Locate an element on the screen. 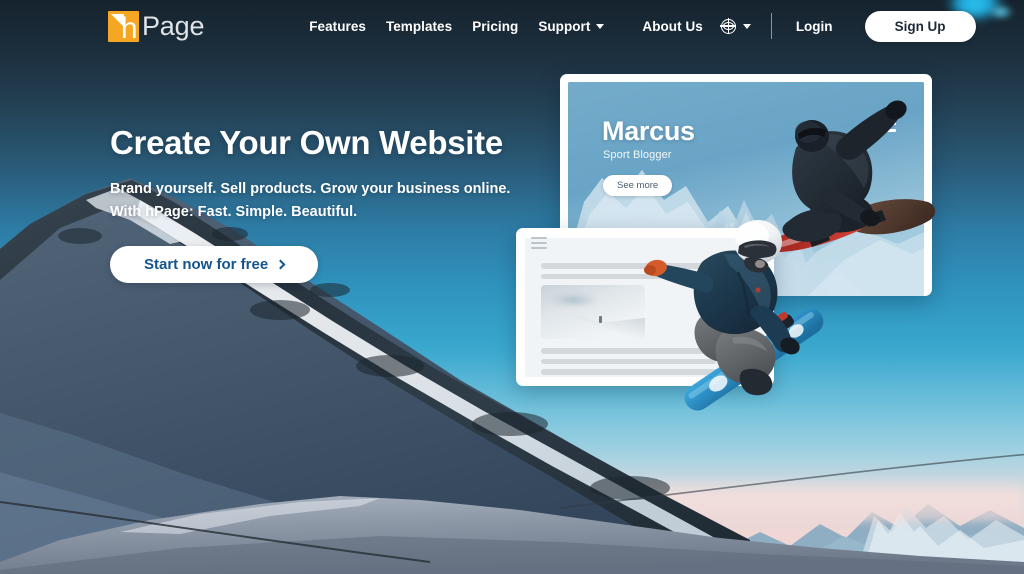 Image resolution: width=1024 pixels, height=574 pixels. nav-item-support-label: Support is located at coordinates (564, 26).